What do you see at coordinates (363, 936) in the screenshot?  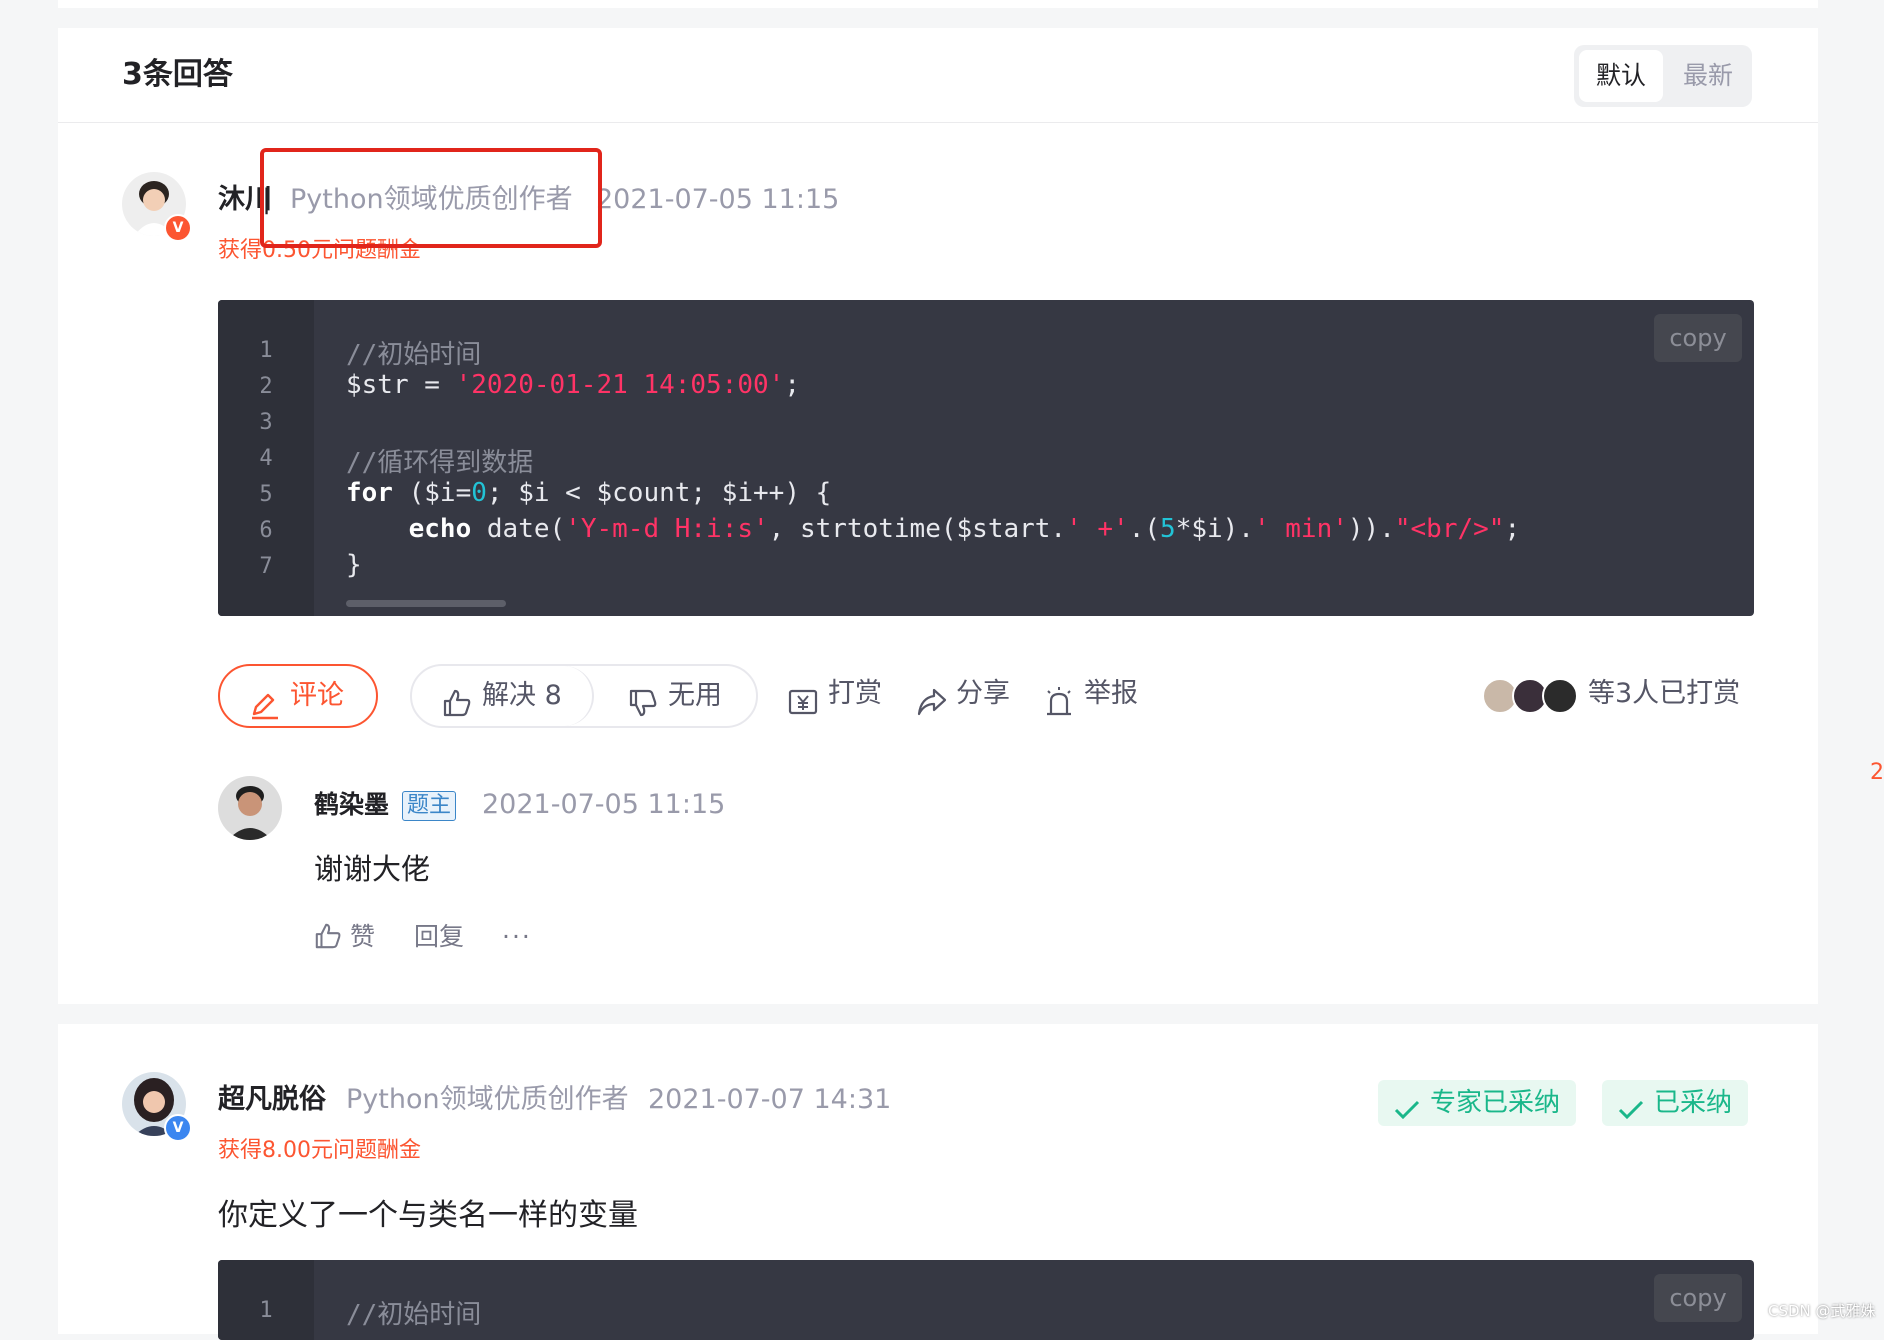 I see `like-label: 赞` at bounding box center [363, 936].